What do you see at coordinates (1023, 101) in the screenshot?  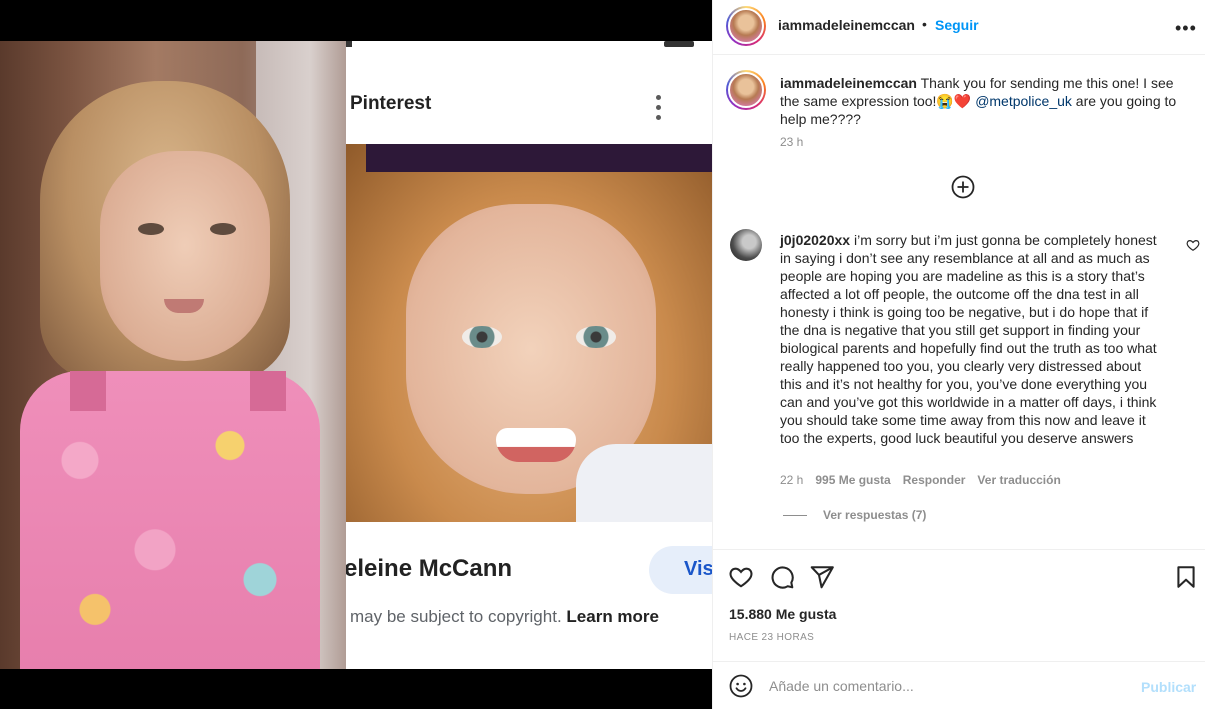 I see `mention-link: @metpolice_uk` at bounding box center [1023, 101].